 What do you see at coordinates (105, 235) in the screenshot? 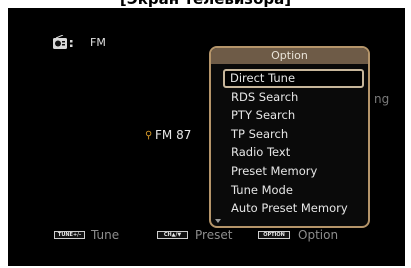
I see `tune-label: Tune` at bounding box center [105, 235].